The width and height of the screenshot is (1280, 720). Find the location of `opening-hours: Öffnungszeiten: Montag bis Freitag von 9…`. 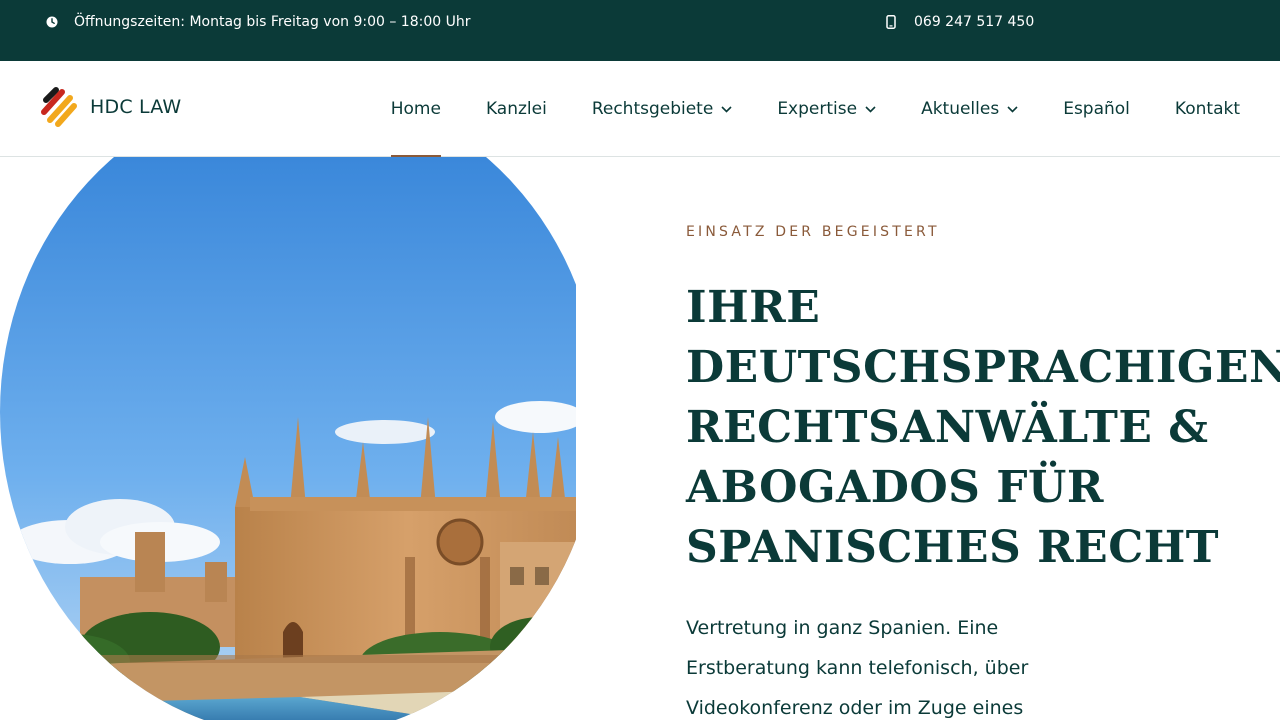

opening-hours: Öffnungszeiten: Montag bis Freitag von 9… is located at coordinates (258, 22).